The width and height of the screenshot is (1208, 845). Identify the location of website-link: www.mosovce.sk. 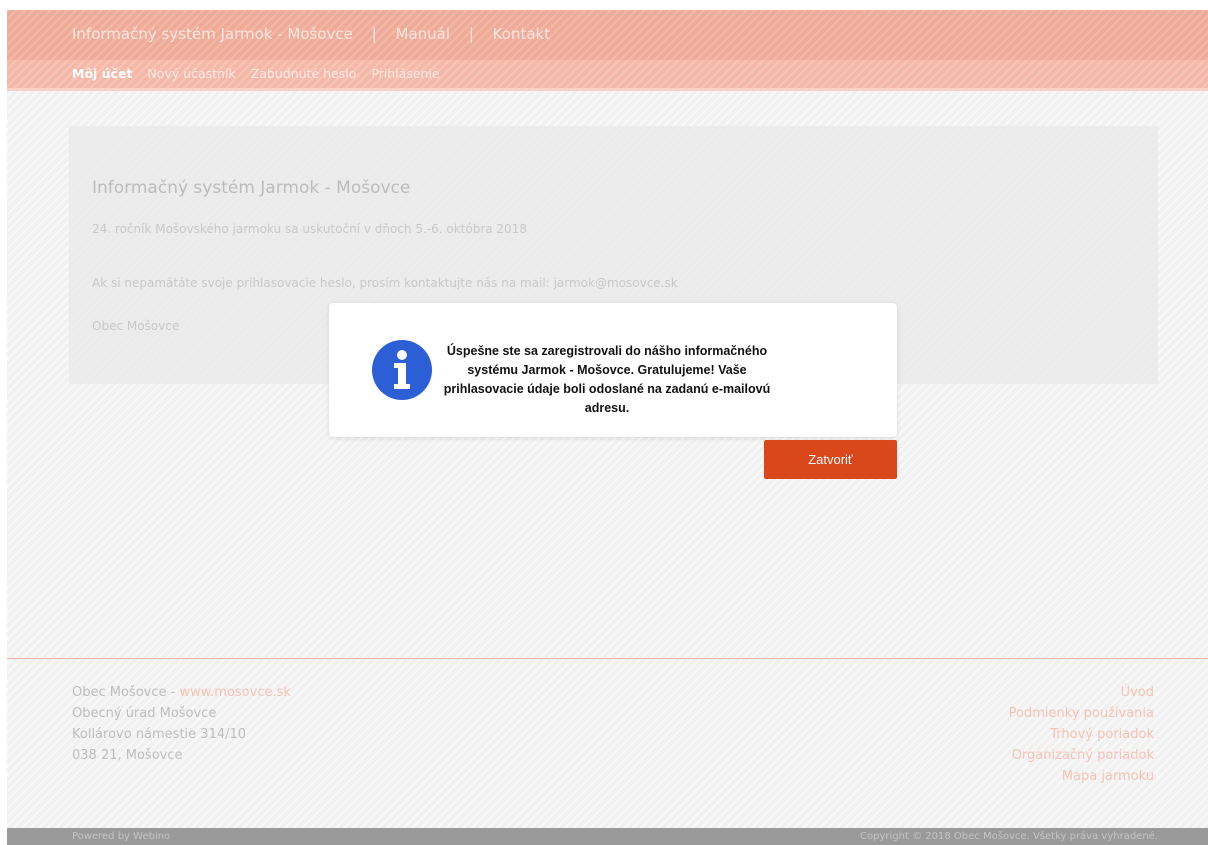
(234, 692).